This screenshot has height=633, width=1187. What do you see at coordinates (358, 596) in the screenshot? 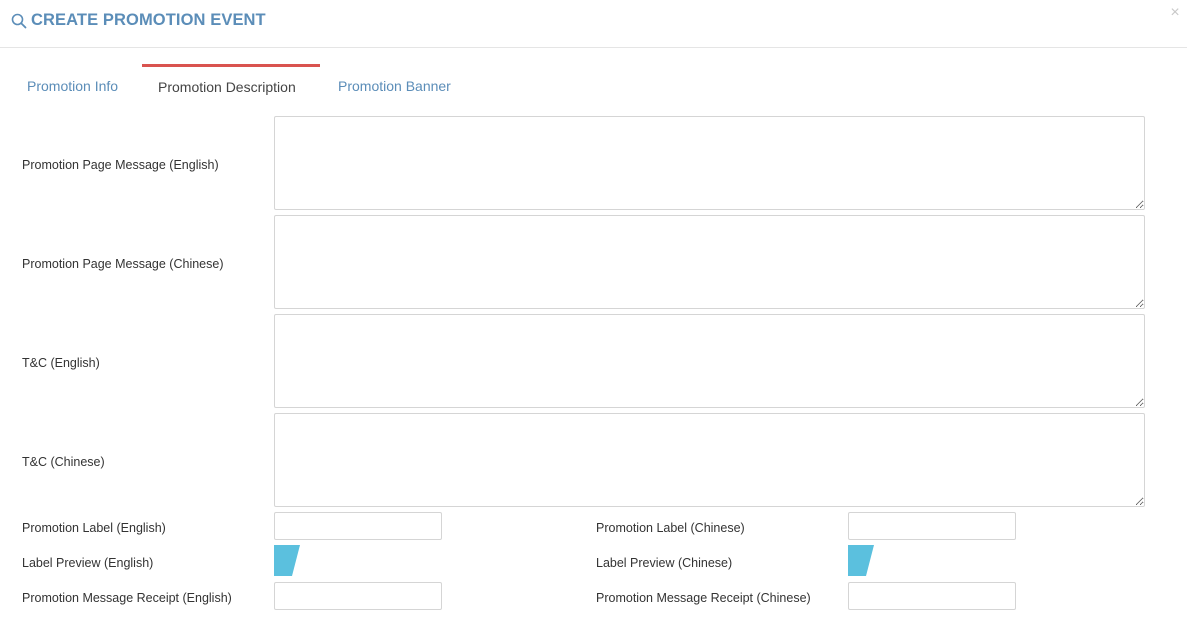
I see `receipt-message-en-input` at bounding box center [358, 596].